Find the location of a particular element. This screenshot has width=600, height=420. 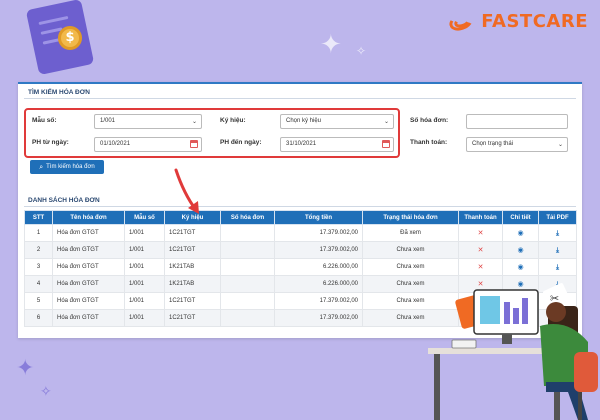

thanh-toan-label: Thanh toán: is located at coordinates (429, 142).